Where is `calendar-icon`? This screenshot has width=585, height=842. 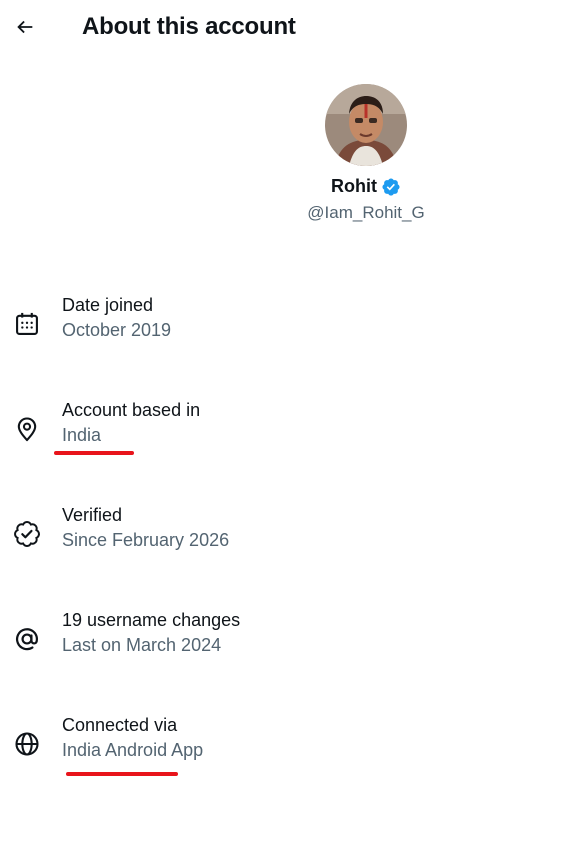 calendar-icon is located at coordinates (27, 323).